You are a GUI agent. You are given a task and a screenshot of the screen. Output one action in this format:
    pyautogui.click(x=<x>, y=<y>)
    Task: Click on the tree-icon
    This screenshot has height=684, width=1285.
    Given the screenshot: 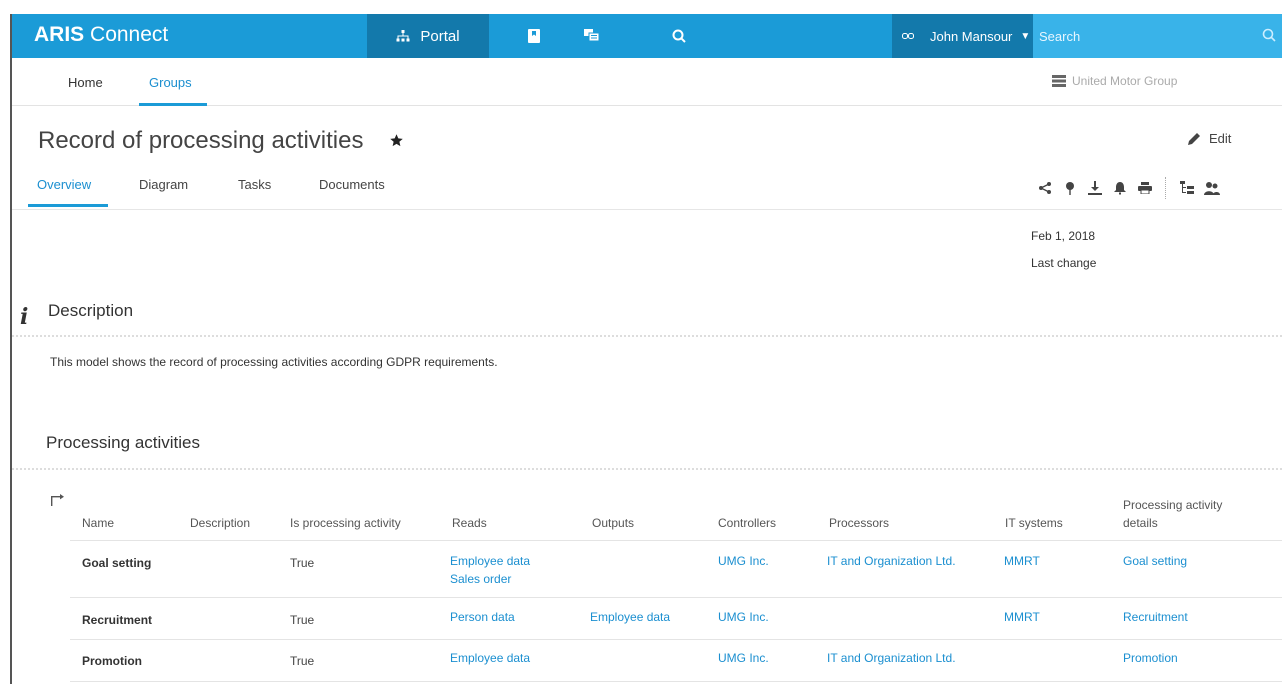 What is the action you would take?
    pyautogui.click(x=1186, y=188)
    